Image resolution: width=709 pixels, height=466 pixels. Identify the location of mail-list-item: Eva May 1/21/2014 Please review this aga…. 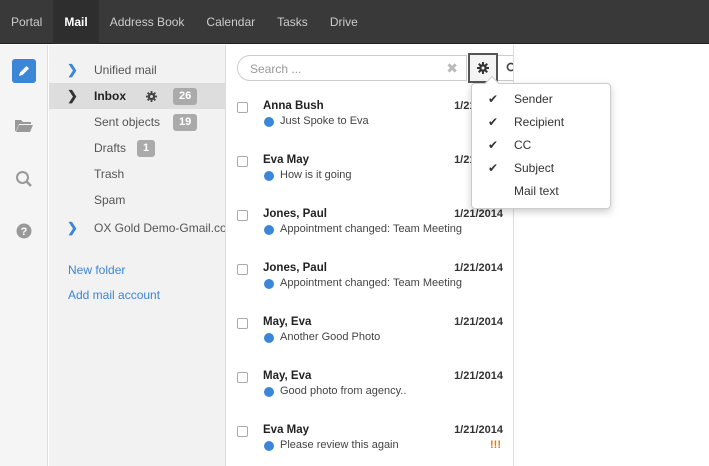
(370, 442).